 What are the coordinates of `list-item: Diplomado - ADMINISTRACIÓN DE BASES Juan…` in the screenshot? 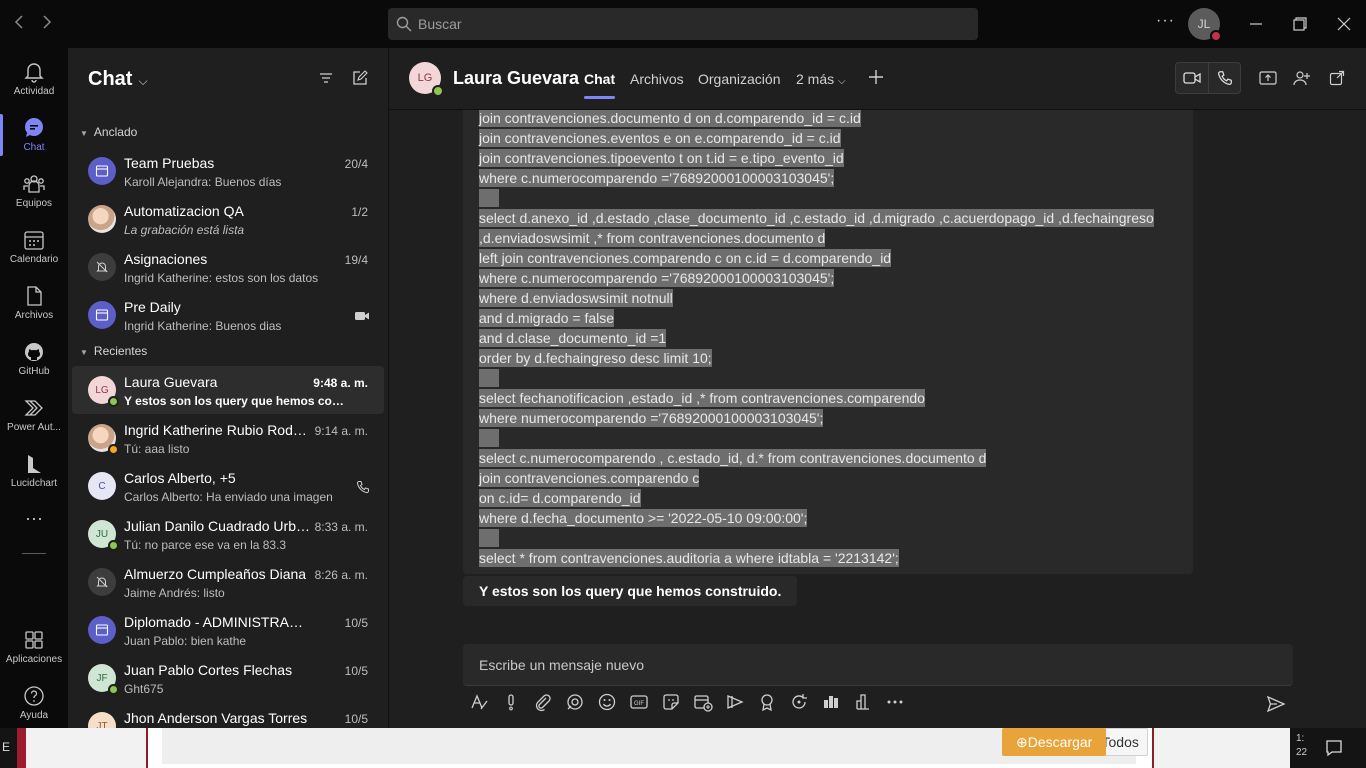 It's located at (228, 630).